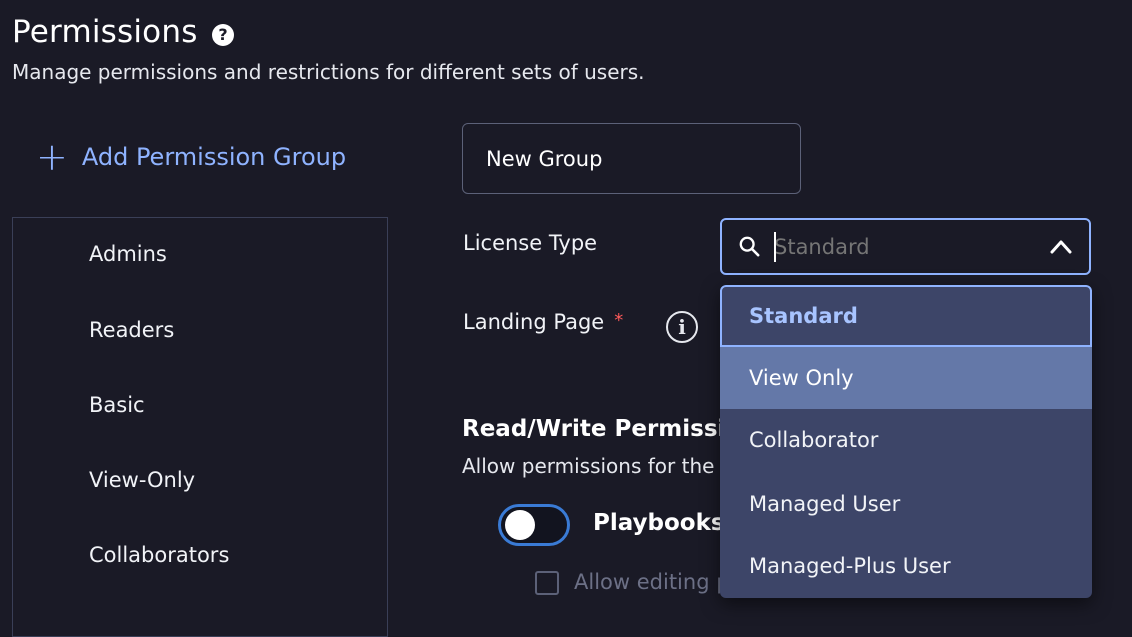 This screenshot has width=1132, height=637. What do you see at coordinates (631, 158) in the screenshot?
I see `group-name-input` at bounding box center [631, 158].